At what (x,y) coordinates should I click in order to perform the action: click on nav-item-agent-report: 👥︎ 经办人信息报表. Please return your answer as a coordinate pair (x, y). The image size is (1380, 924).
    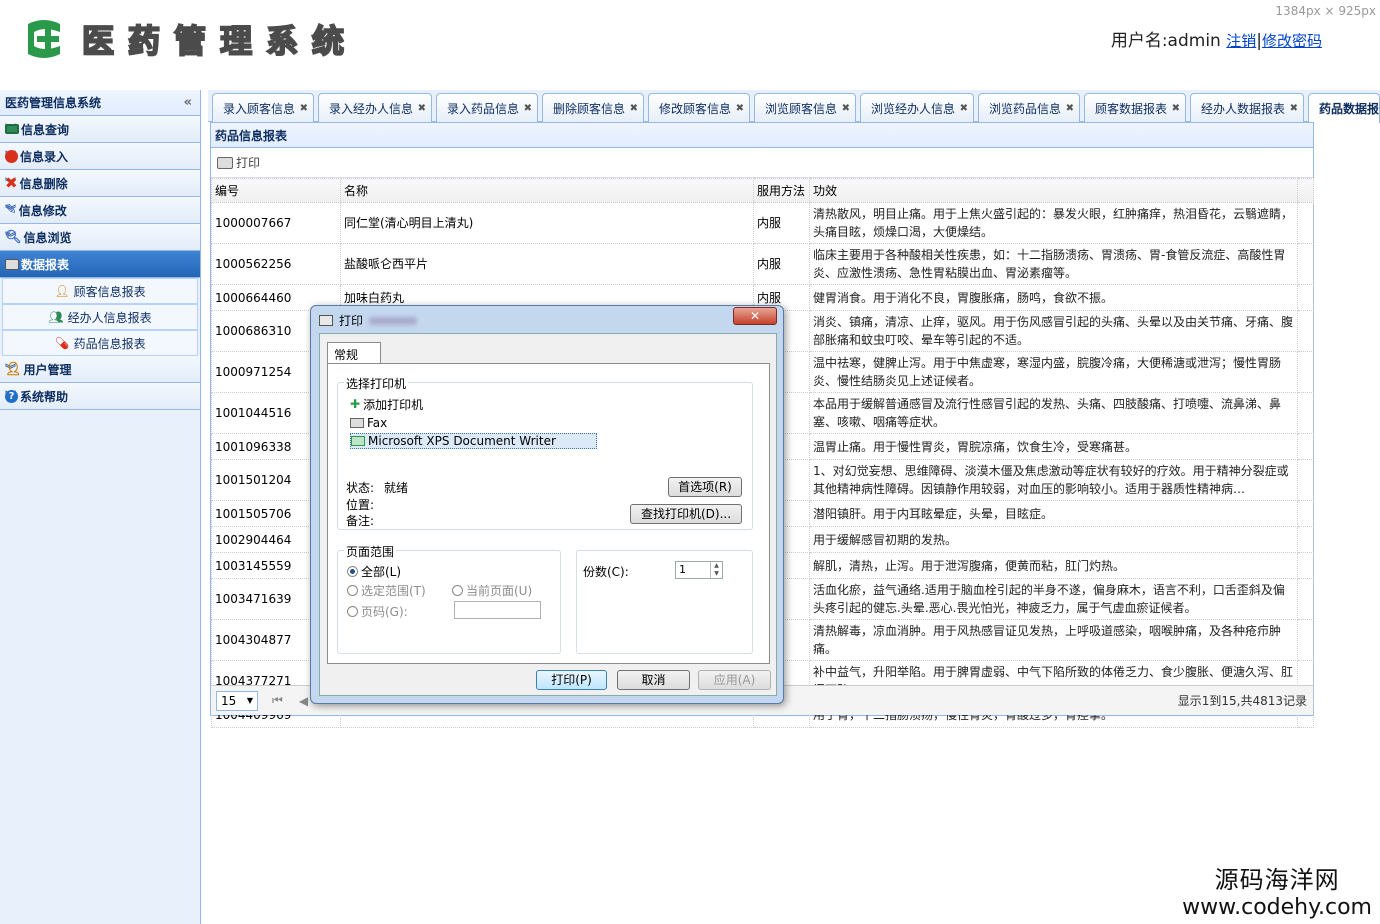
    Looking at the image, I should click on (100, 317).